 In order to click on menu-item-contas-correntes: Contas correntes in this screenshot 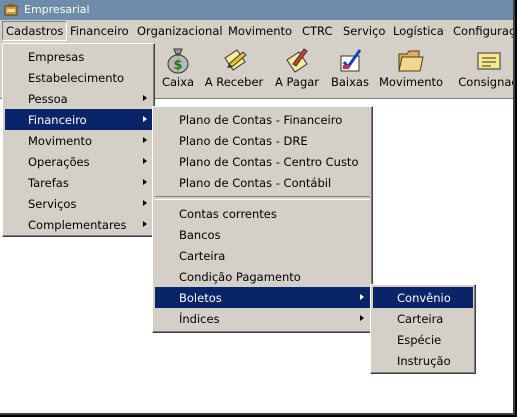, I will do `click(262, 213)`.